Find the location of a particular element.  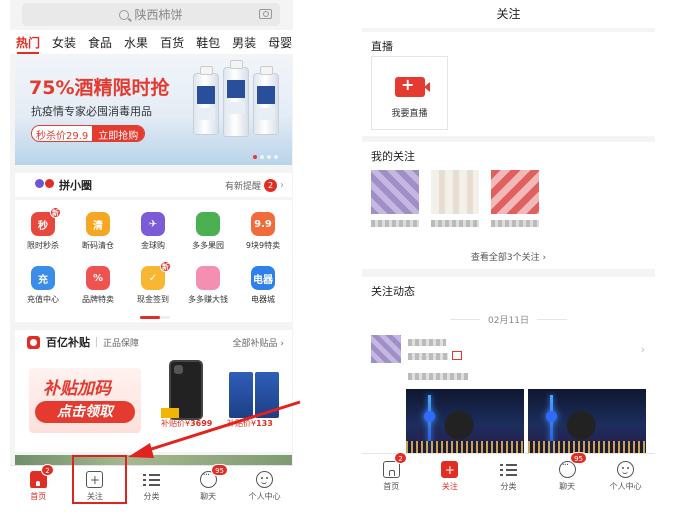

bottom-tab-bar: 2 首页 + 关注 分类 95 聊天 个人中心 is located at coordinates (508, 482).